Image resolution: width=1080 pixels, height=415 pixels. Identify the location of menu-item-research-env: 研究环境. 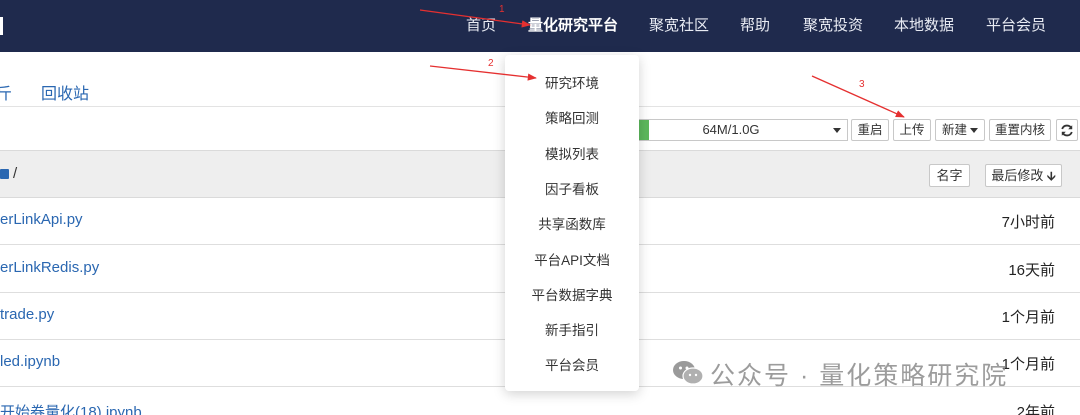
(572, 82).